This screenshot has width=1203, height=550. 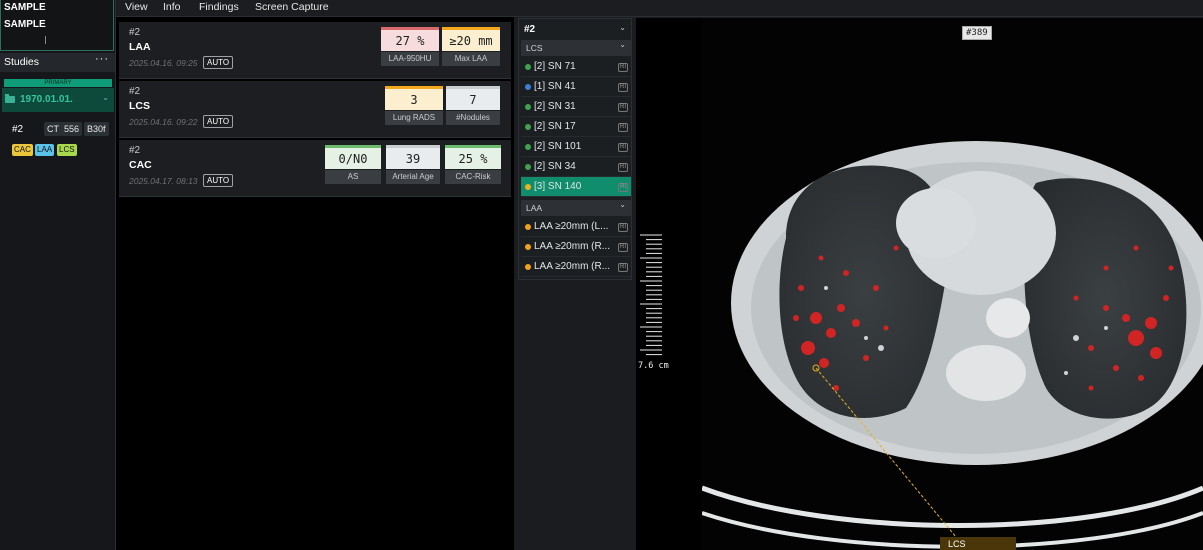 I want to click on study-item: 1970.01.01. ⌄, so click(x=58, y=100).